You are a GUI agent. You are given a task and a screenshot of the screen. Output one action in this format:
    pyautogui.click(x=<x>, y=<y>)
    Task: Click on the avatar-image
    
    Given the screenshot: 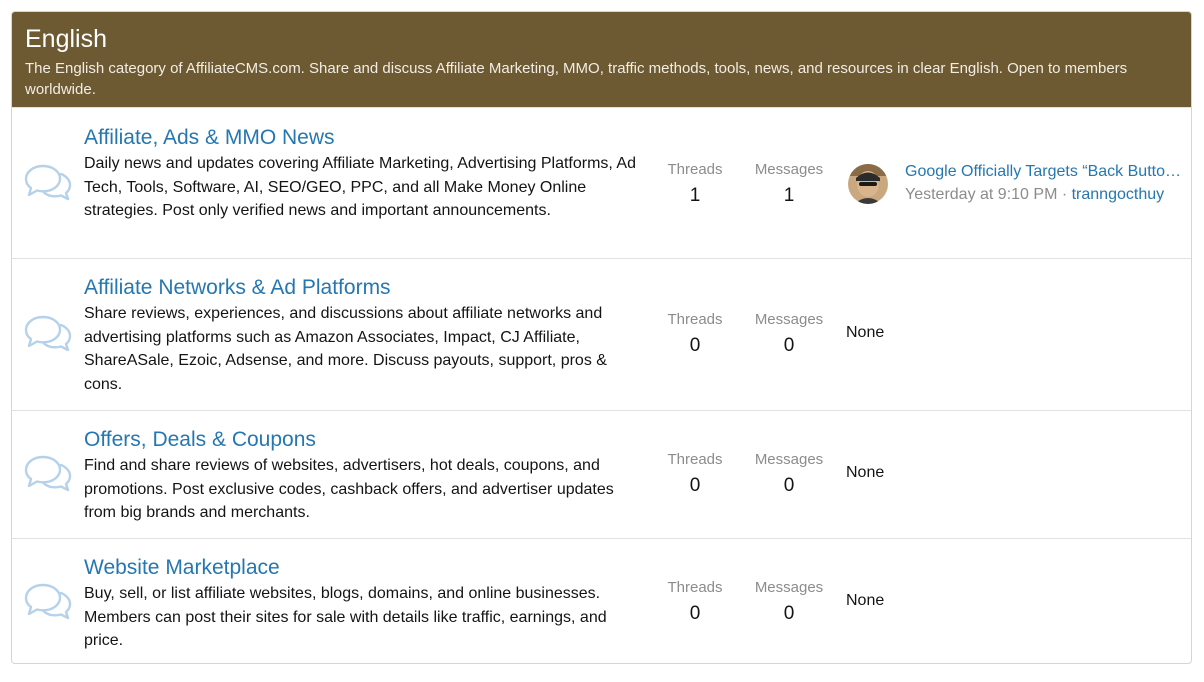 What is the action you would take?
    pyautogui.click(x=868, y=184)
    